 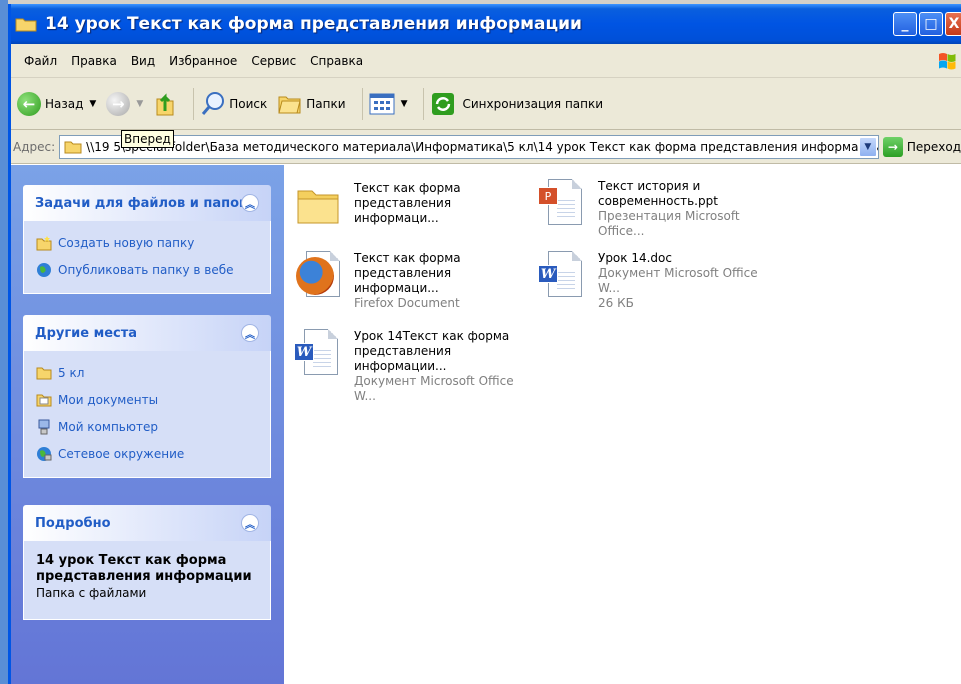 What do you see at coordinates (289, 104) in the screenshot?
I see `folders-icon` at bounding box center [289, 104].